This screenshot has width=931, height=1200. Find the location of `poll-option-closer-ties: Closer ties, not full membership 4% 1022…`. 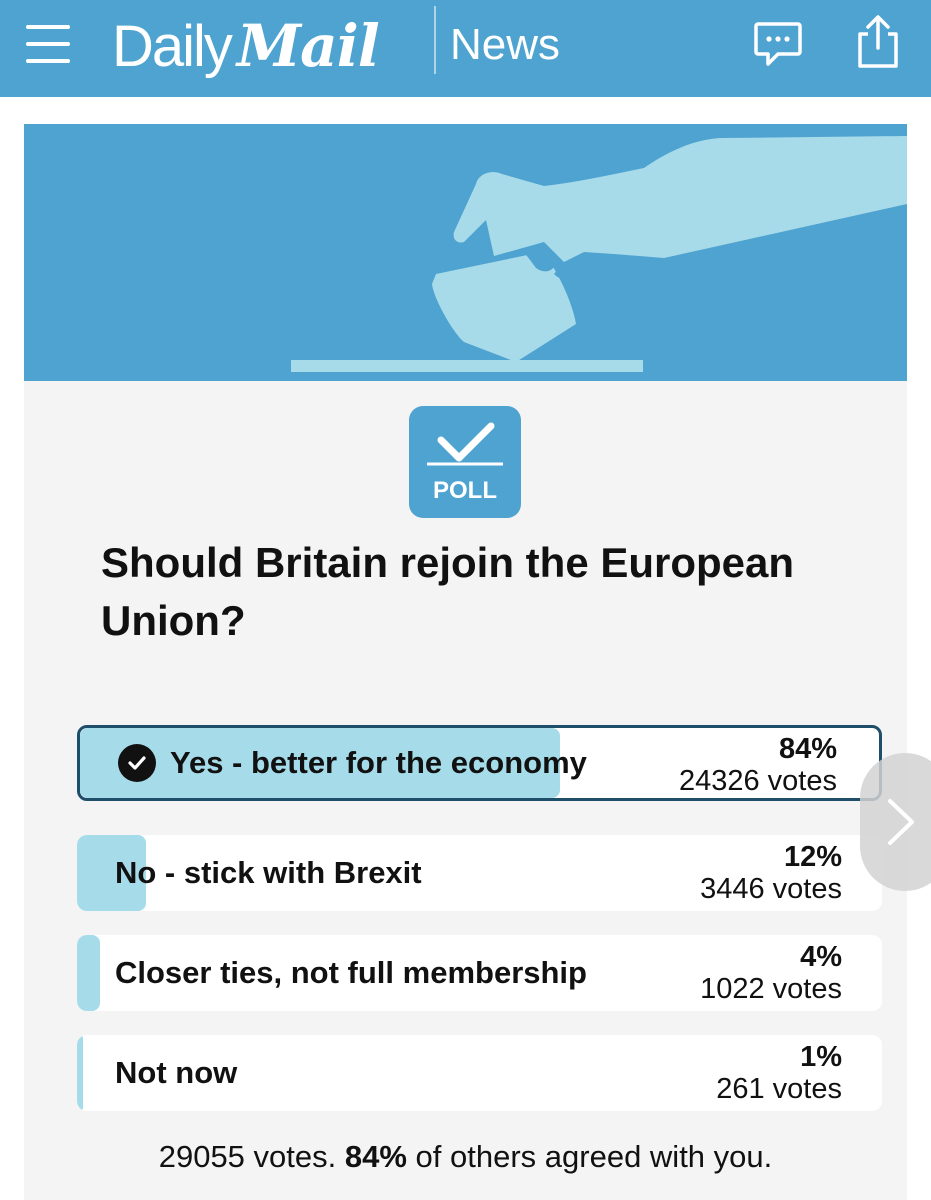

poll-option-closer-ties: Closer ties, not full membership 4% 1022… is located at coordinates (479, 973).